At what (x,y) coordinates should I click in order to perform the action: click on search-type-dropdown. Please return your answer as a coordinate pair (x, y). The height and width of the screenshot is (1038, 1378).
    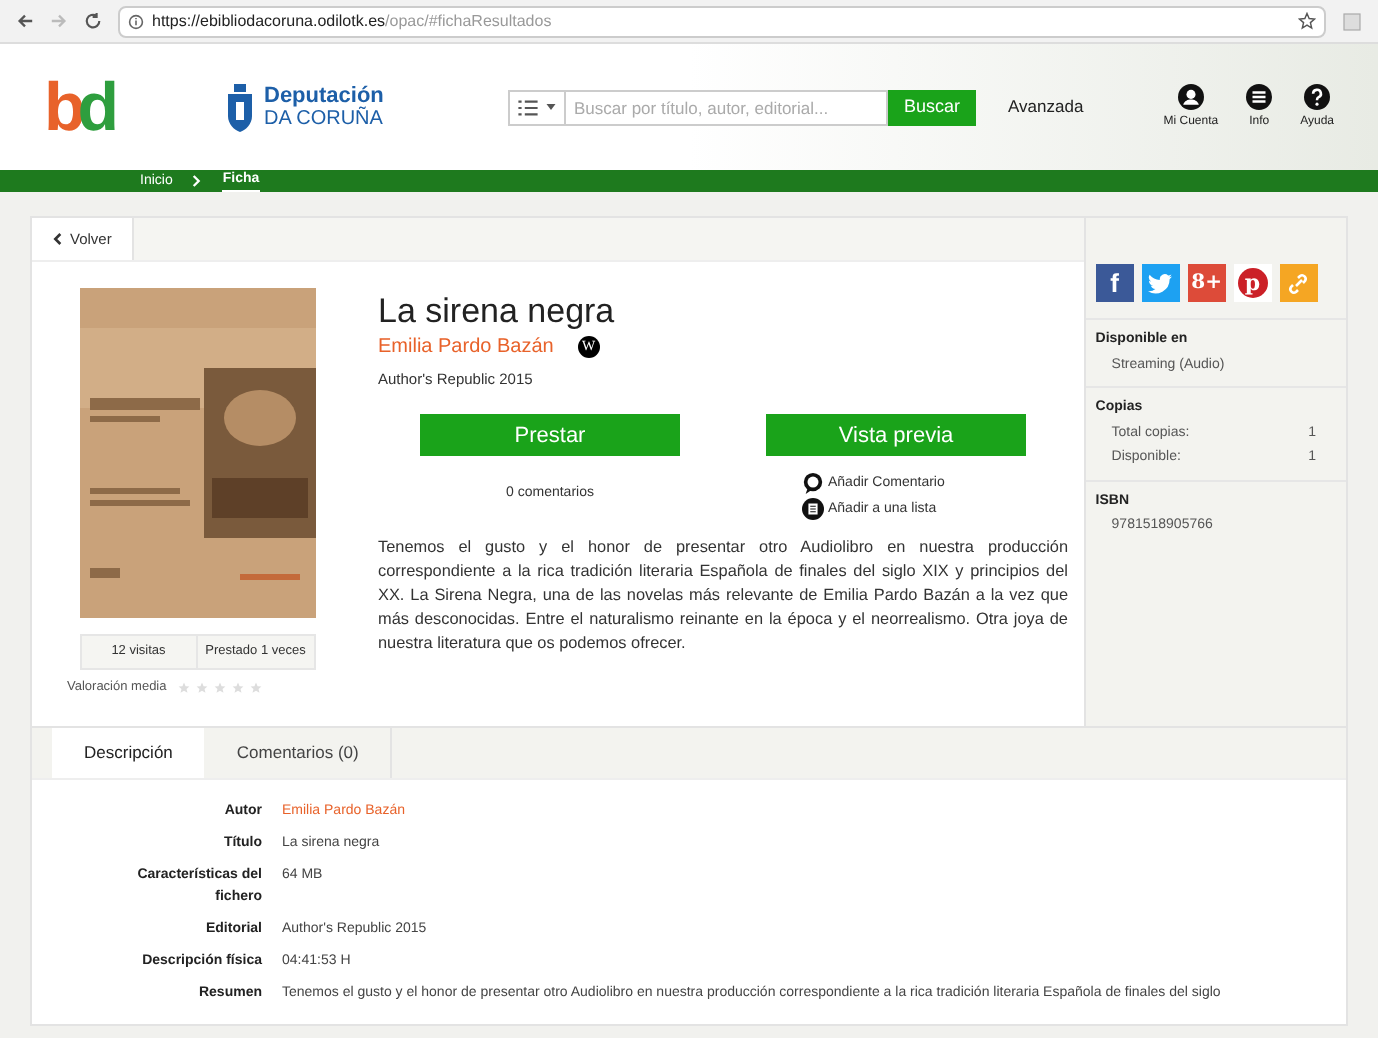
    Looking at the image, I should click on (537, 107).